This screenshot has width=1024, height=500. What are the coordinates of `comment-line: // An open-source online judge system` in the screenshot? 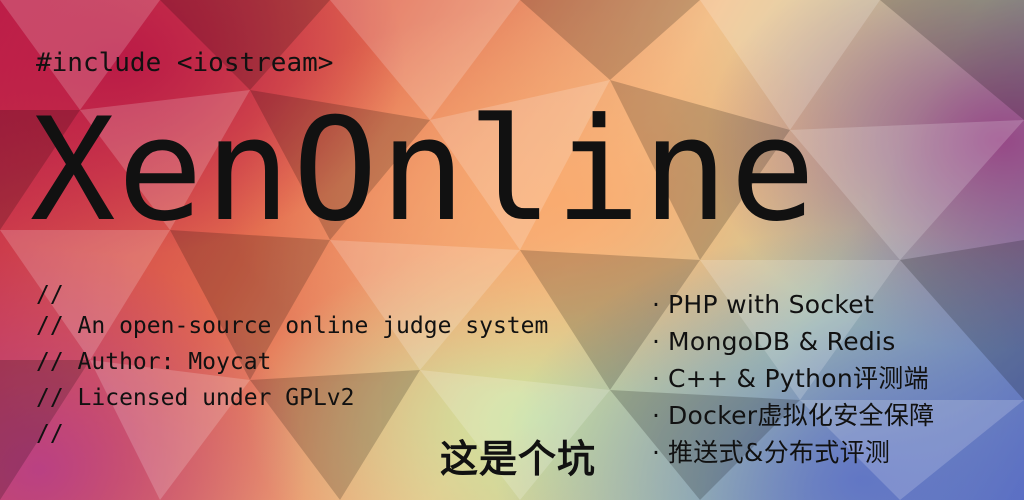 It's located at (292, 326).